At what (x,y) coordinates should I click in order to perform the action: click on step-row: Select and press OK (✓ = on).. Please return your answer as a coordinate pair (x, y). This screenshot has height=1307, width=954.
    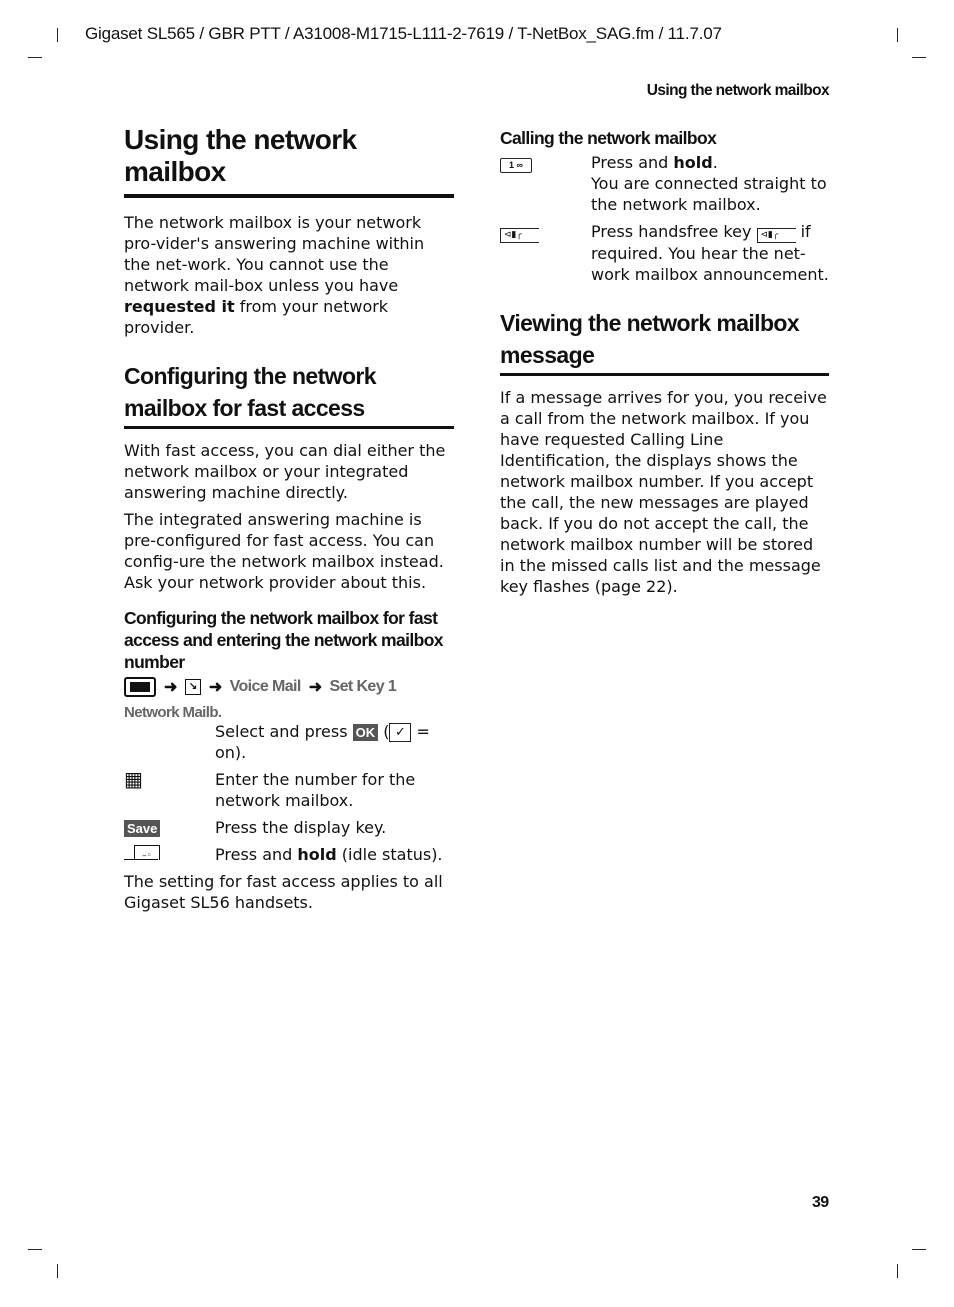
    Looking at the image, I should click on (322, 742).